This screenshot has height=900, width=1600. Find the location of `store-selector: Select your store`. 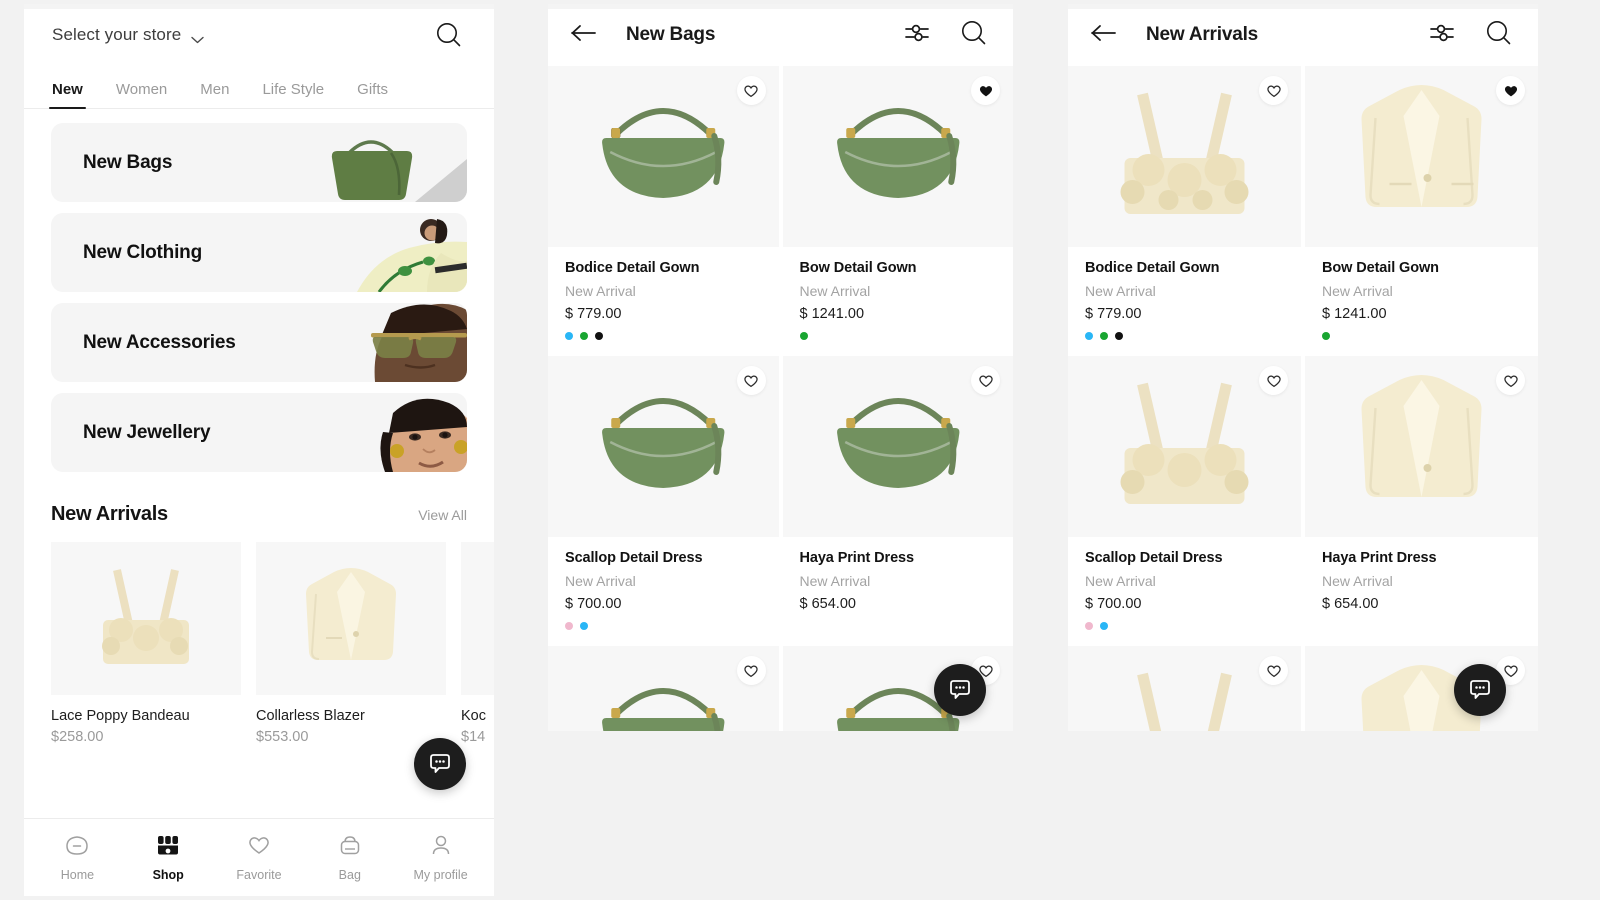

store-selector: Select your store is located at coordinates (128, 35).